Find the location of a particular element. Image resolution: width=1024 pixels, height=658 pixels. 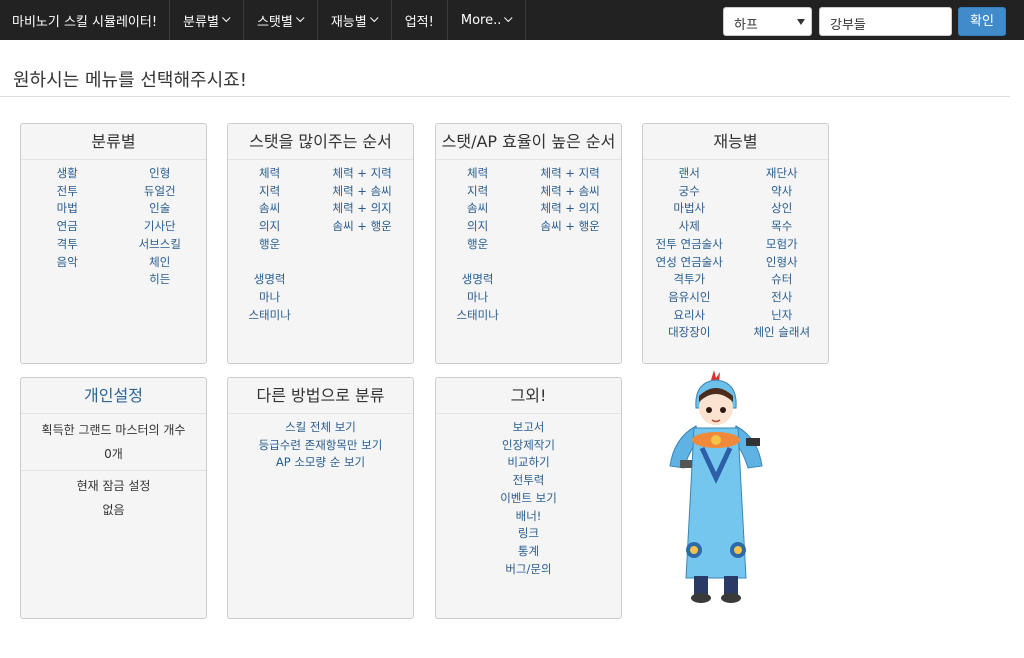

etc-link: 버그/문의 is located at coordinates (528, 570).